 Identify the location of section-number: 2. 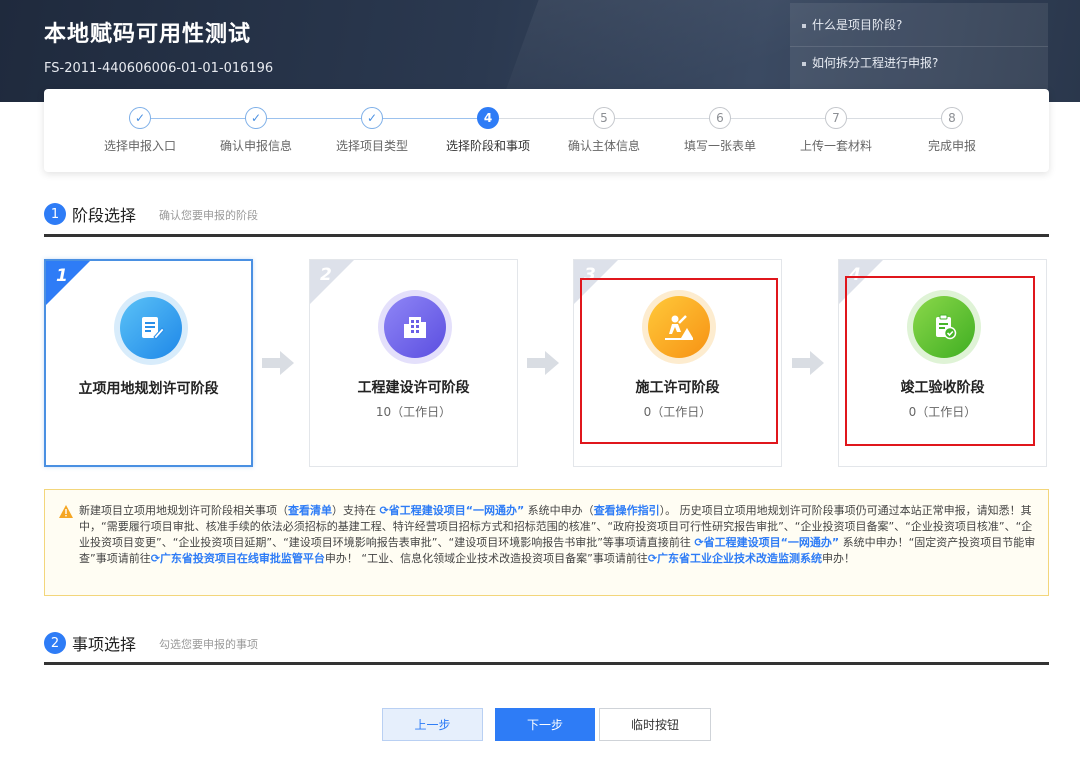
(55, 643).